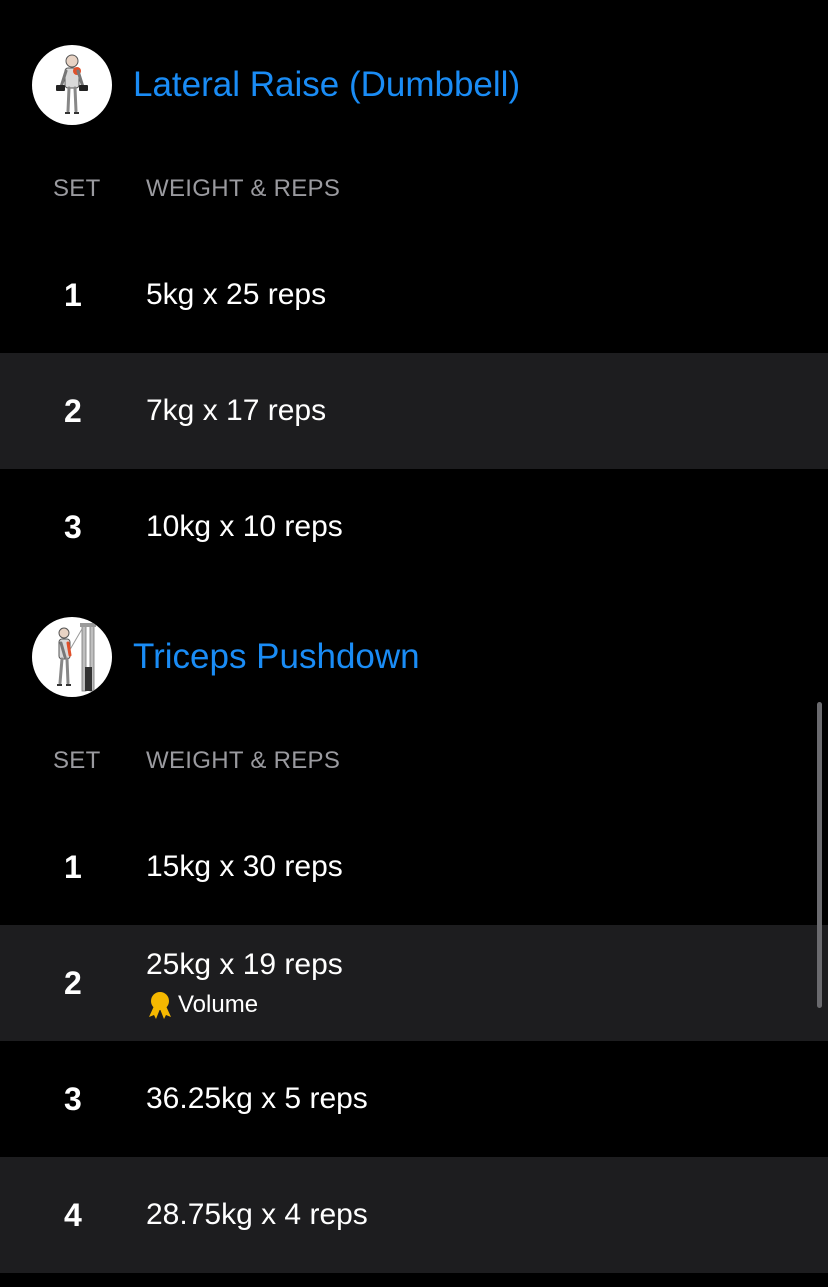 The height and width of the screenshot is (1287, 828). I want to click on exercise-header: Lateral Raise (Dumbbell), so click(414, 85).